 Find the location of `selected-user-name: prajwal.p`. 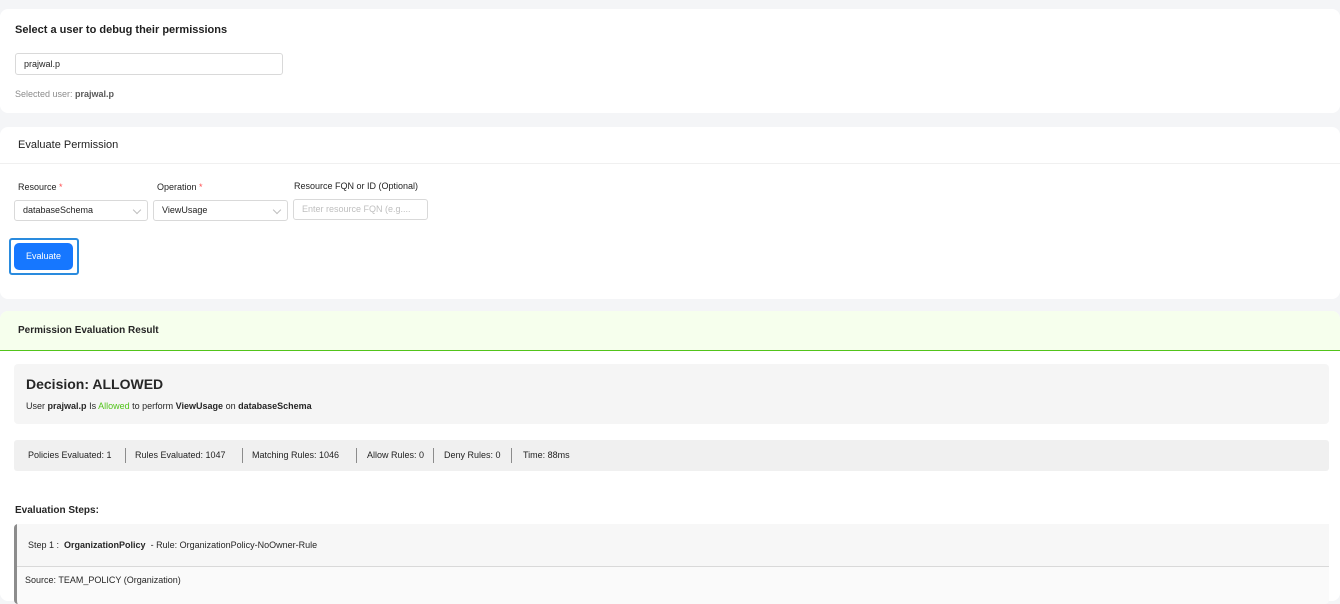

selected-user-name: prajwal.p is located at coordinates (95, 94).